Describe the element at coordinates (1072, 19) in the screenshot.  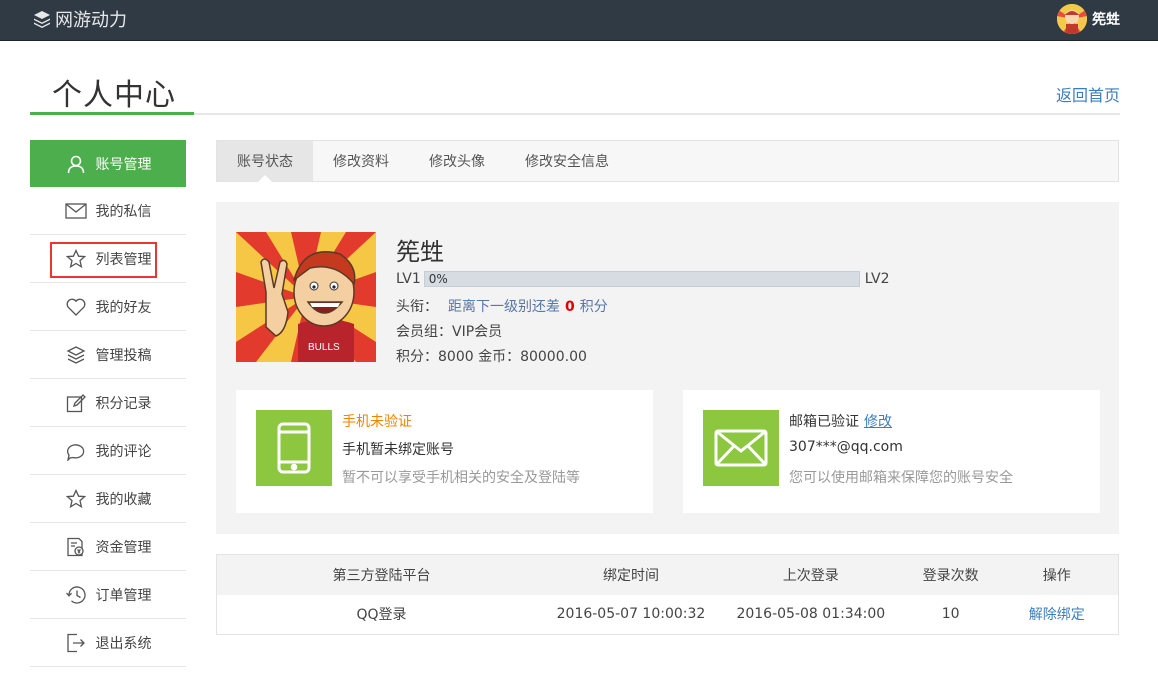
I see `user-avatar` at that location.